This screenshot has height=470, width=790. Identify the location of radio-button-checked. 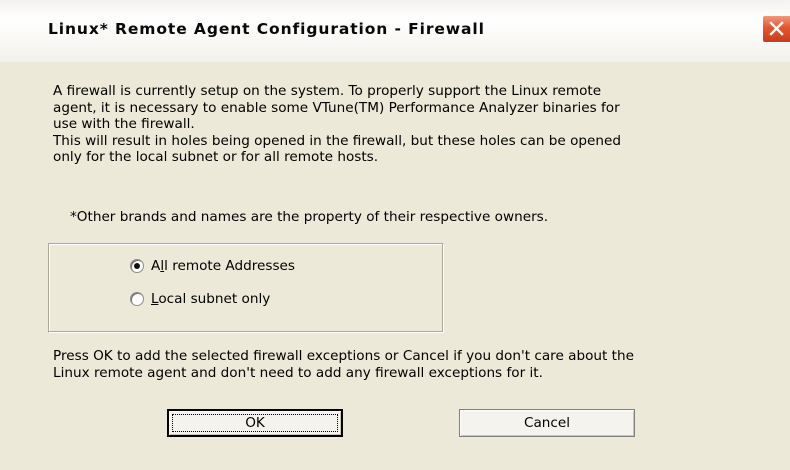
(137, 266).